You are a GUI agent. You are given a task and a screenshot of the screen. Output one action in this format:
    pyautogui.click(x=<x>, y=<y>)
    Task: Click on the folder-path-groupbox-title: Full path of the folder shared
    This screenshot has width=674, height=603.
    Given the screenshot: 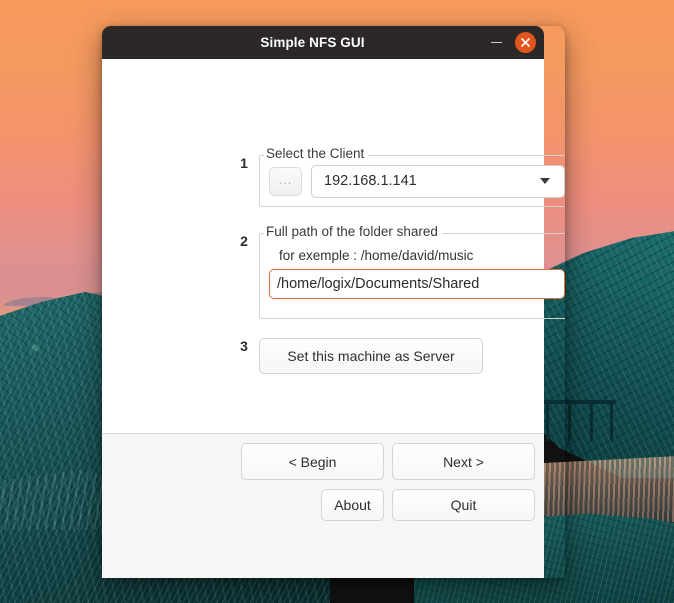 What is the action you would take?
    pyautogui.click(x=353, y=232)
    